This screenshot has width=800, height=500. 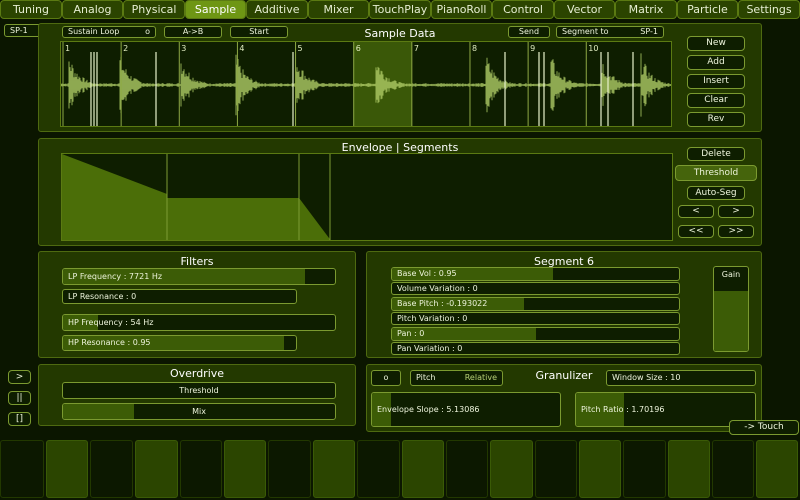 I want to click on envelope-display, so click(x=367, y=197).